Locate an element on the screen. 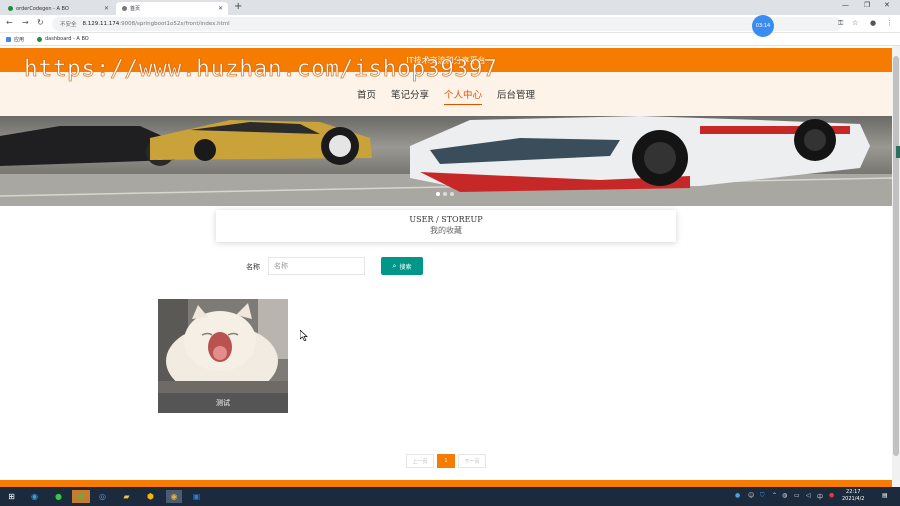 The width and height of the screenshot is (900, 506). tray-antivirus-icon: ⬣ is located at coordinates (831, 495).